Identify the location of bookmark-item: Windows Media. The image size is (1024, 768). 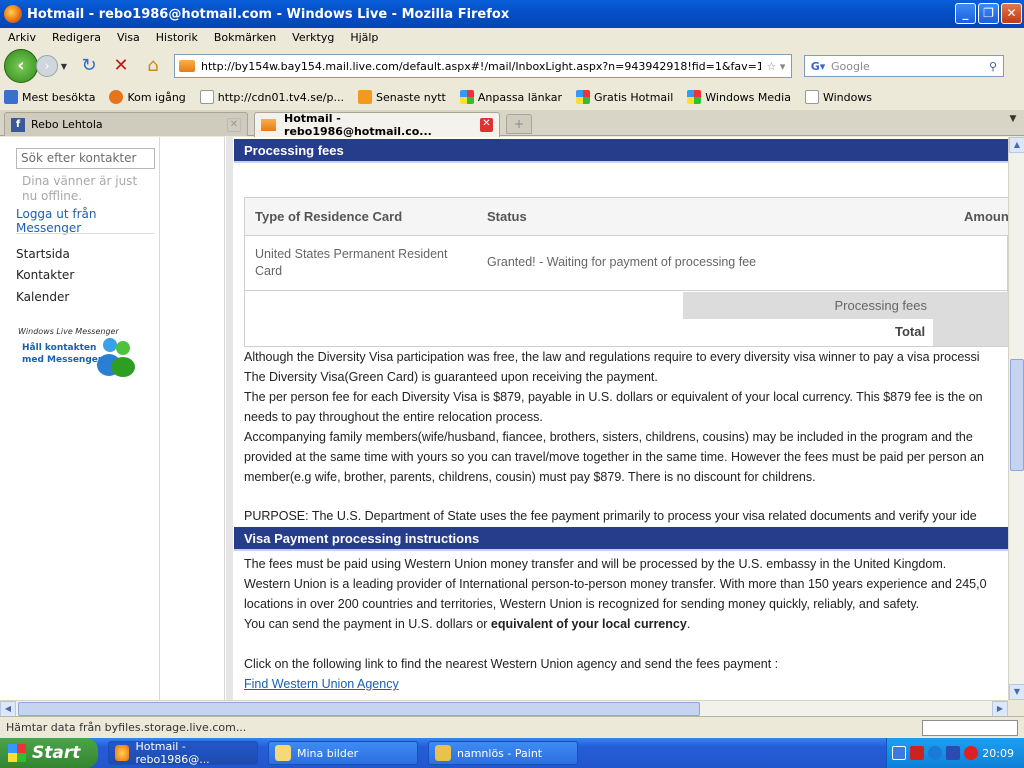
(737, 97).